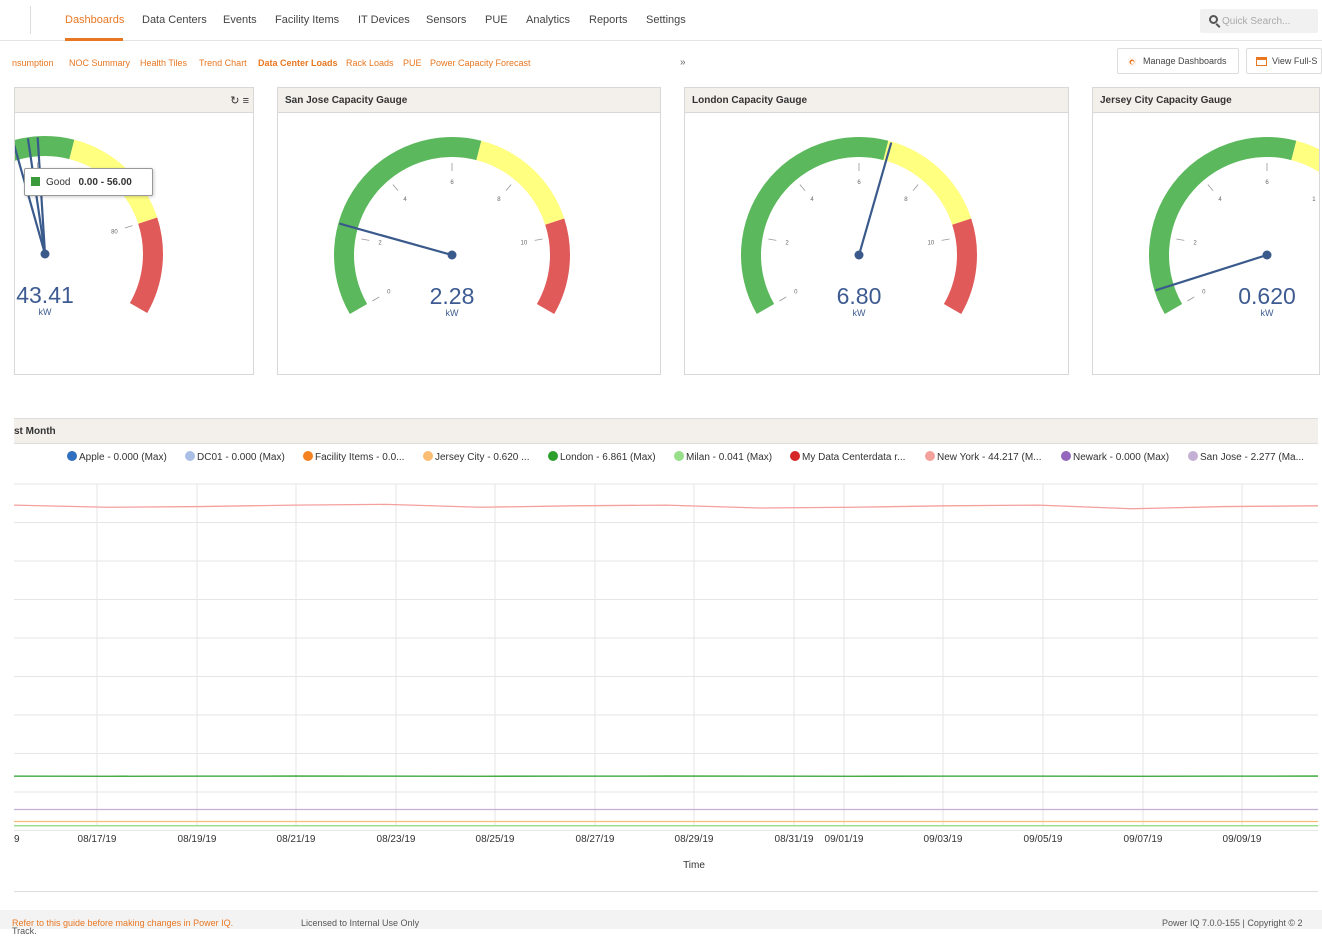  What do you see at coordinates (1294, 61) in the screenshot?
I see `view-fullscreen-label: View Full-S` at bounding box center [1294, 61].